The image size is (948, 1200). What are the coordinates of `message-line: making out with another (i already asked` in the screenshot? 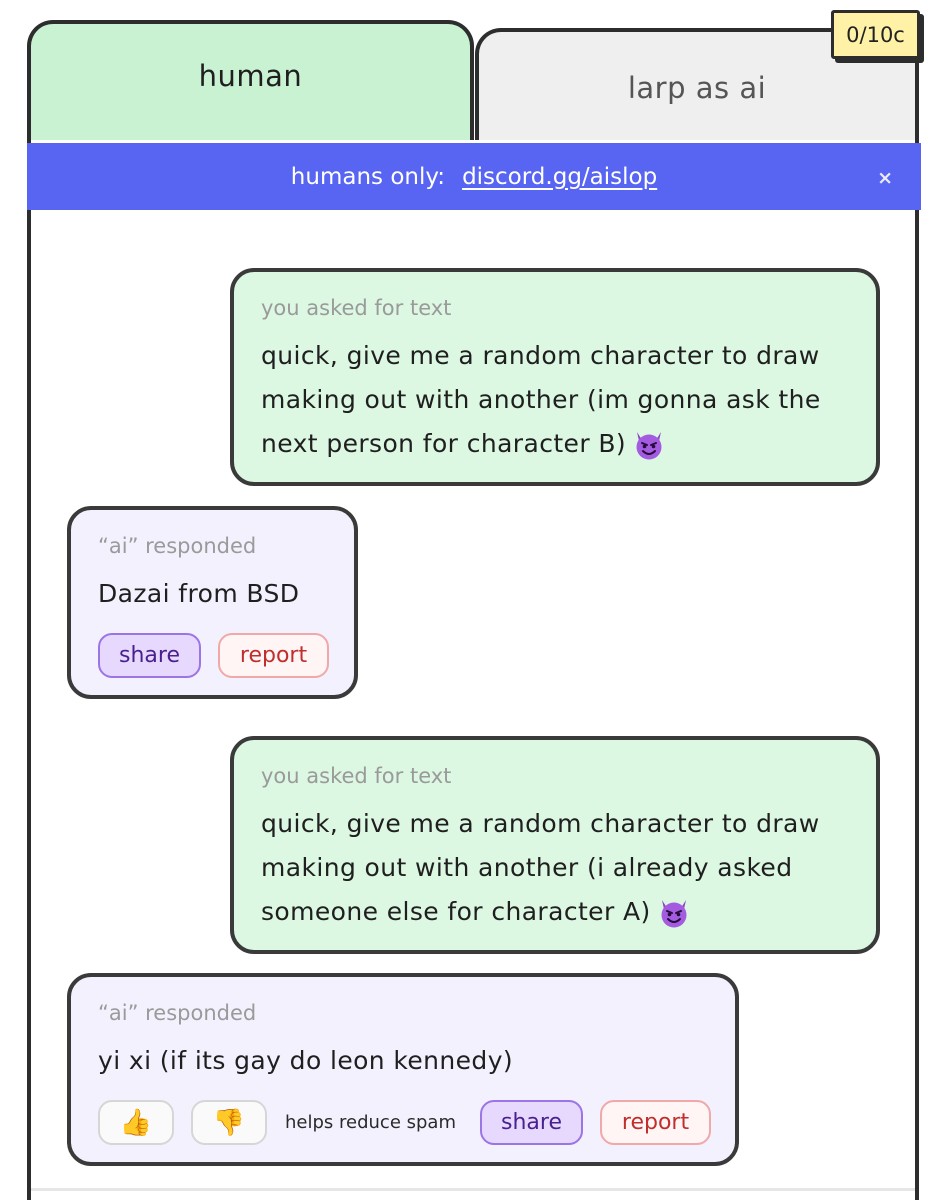 It's located at (527, 867).